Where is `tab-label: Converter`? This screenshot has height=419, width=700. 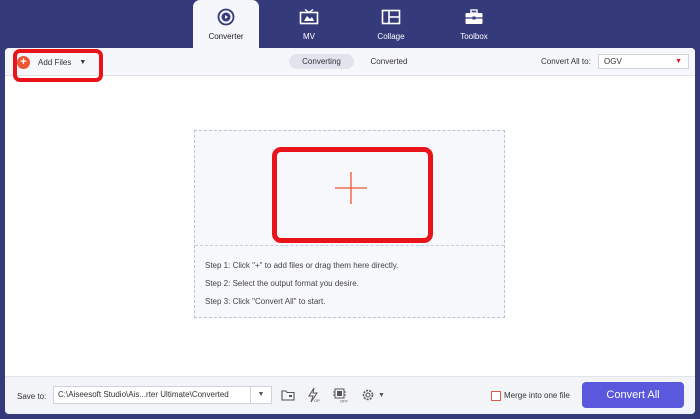
tab-label: Converter is located at coordinates (226, 36).